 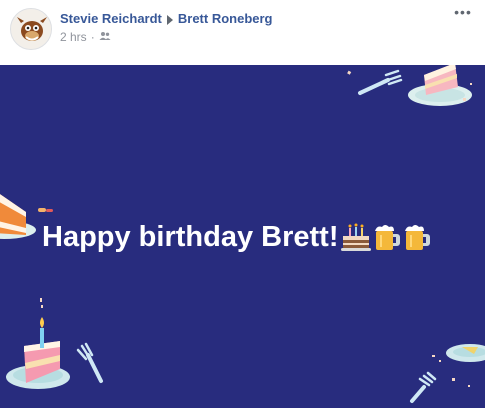 I want to click on candle-icon, so click(x=42, y=323).